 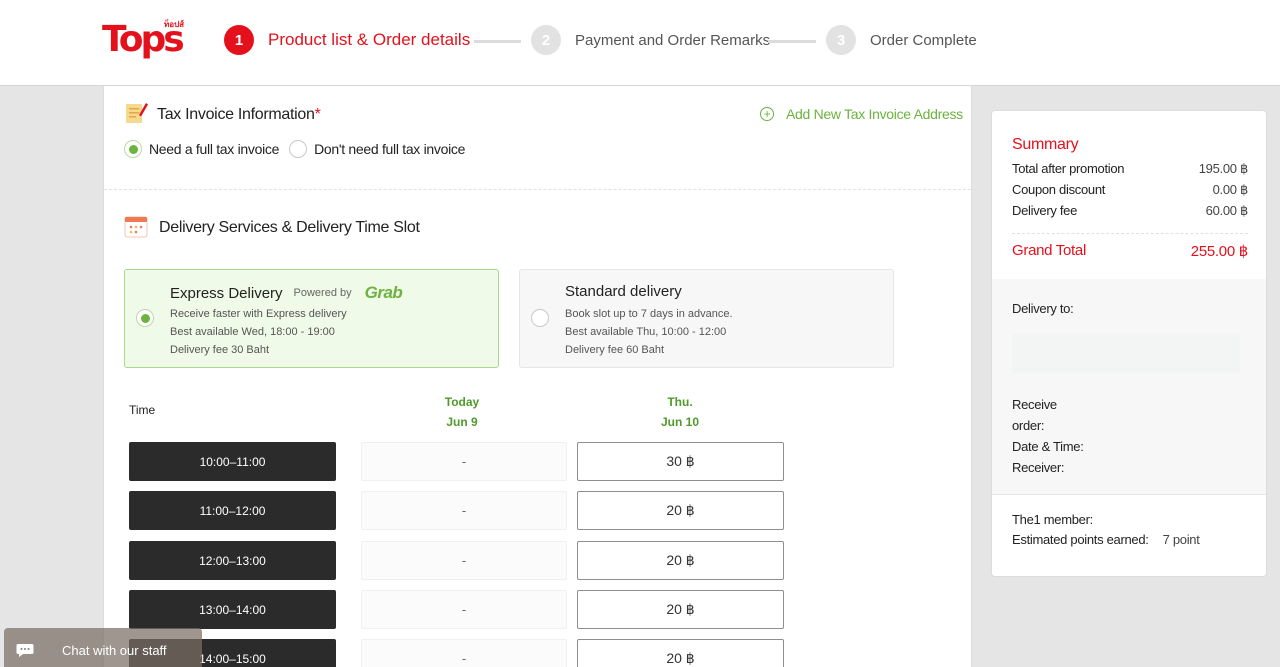 I want to click on express-fee: Delivery fee 30 Baht, so click(x=220, y=350).